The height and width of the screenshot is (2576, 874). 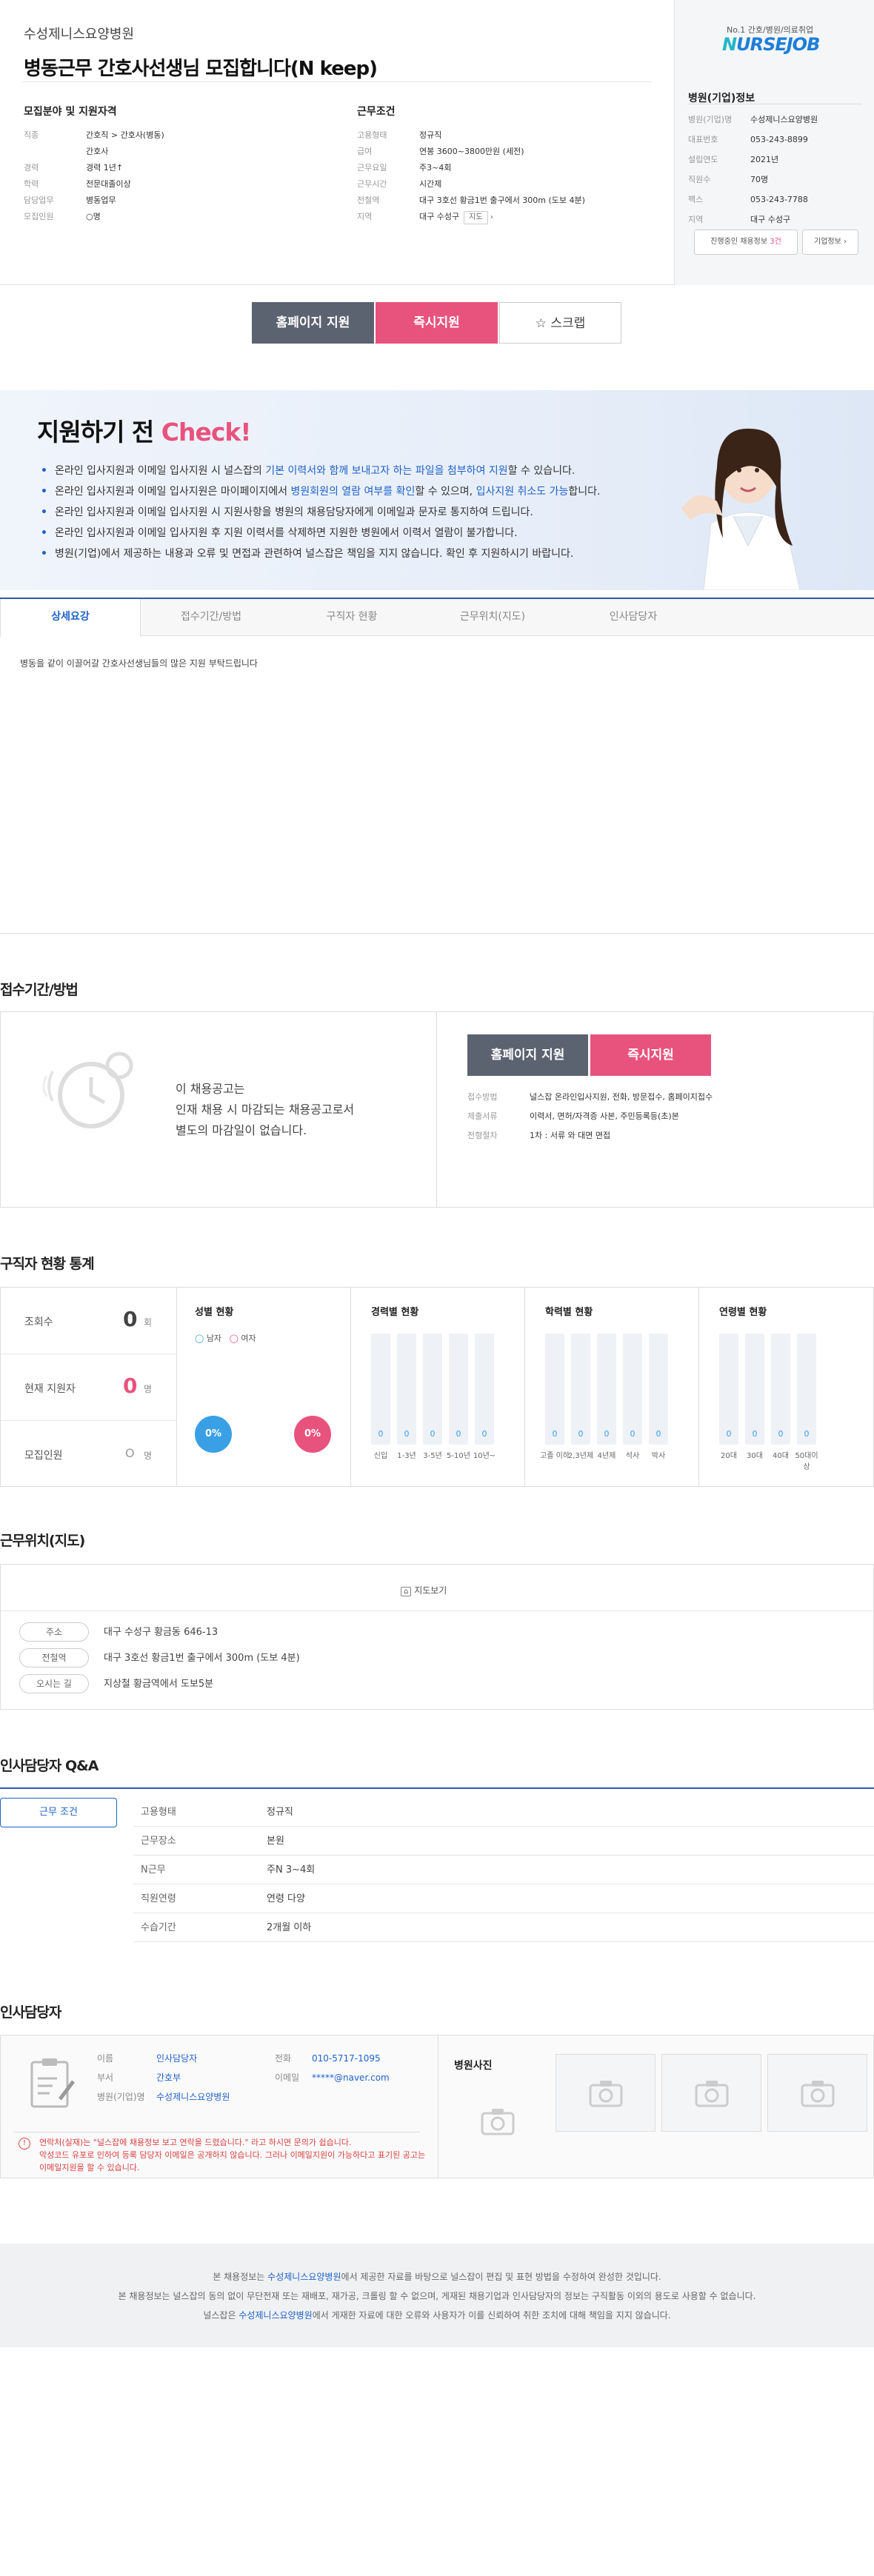 What do you see at coordinates (332, 2068) in the screenshot?
I see `manager-contact: 전화 010-5717-1095 이메일 *****@naver.com` at bounding box center [332, 2068].